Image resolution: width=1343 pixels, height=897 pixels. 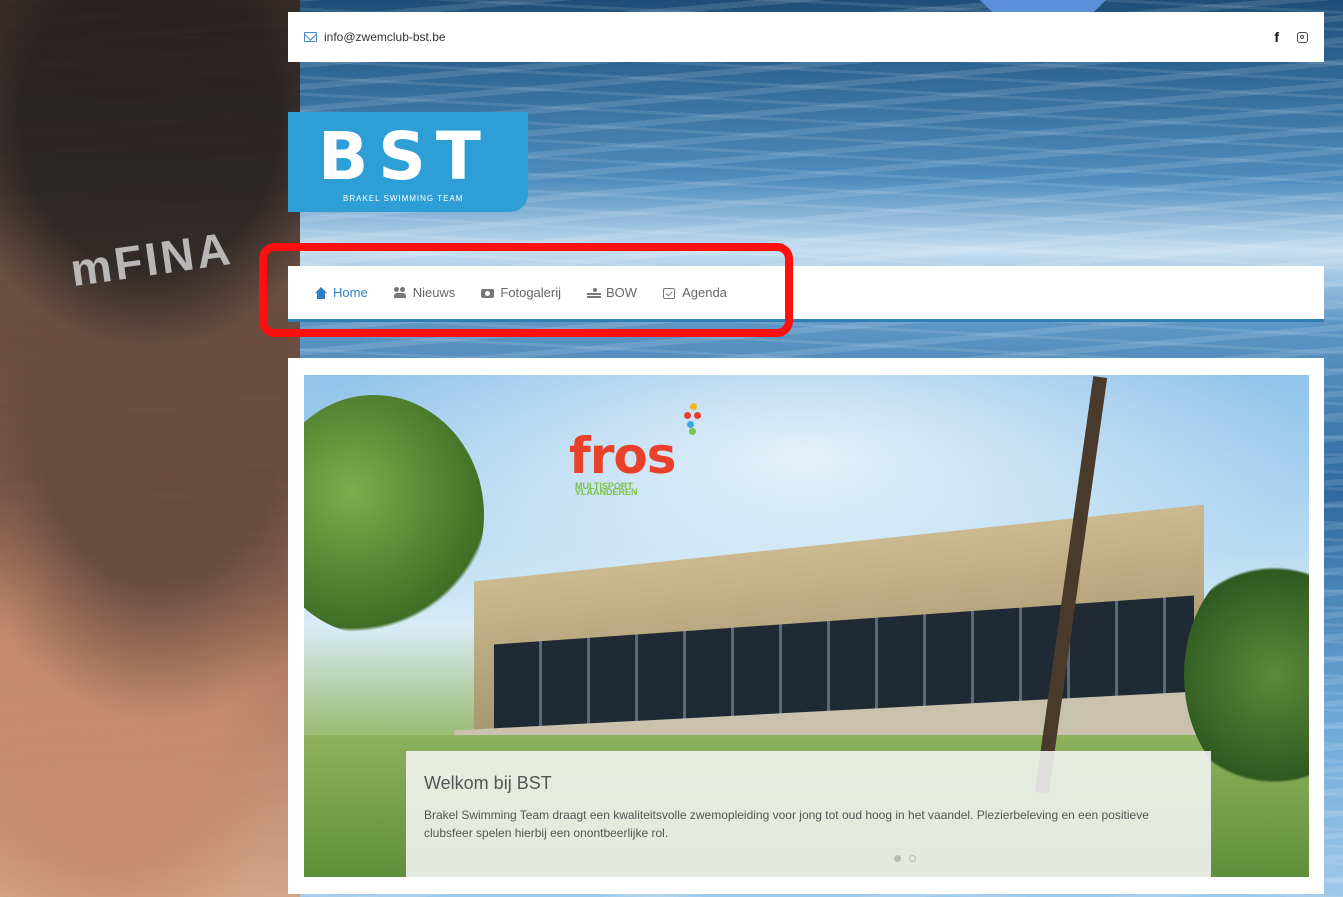 I want to click on nav-item-fotogalerij: Fotogalerij, so click(x=521, y=292).